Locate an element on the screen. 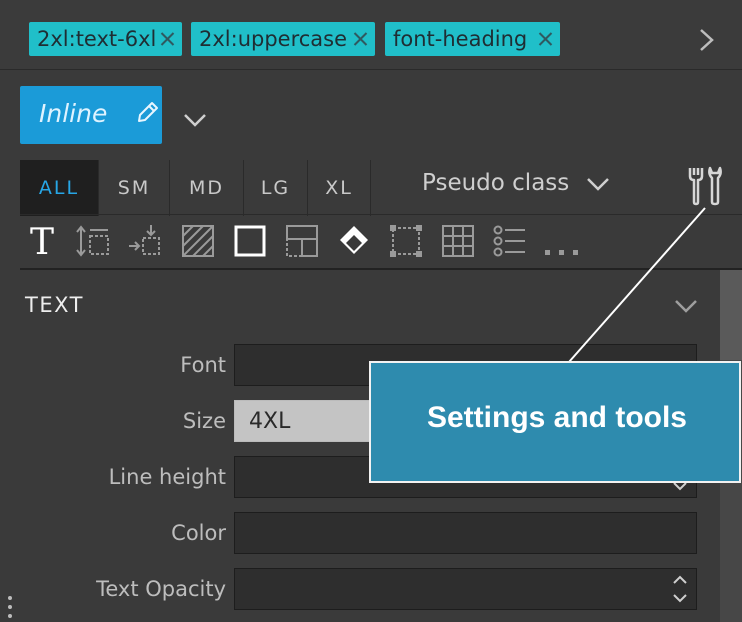 The width and height of the screenshot is (742, 622). text-opacity-field is located at coordinates (465, 589).